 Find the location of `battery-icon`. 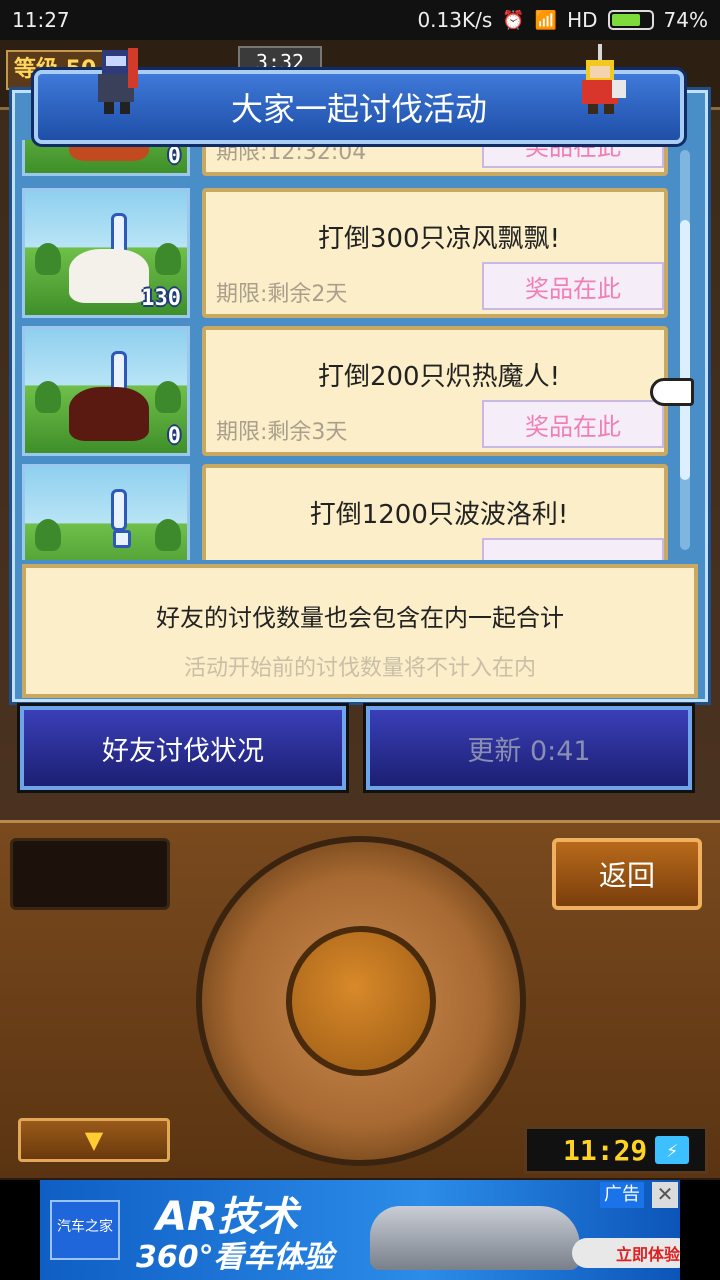

battery-icon is located at coordinates (630, 20).